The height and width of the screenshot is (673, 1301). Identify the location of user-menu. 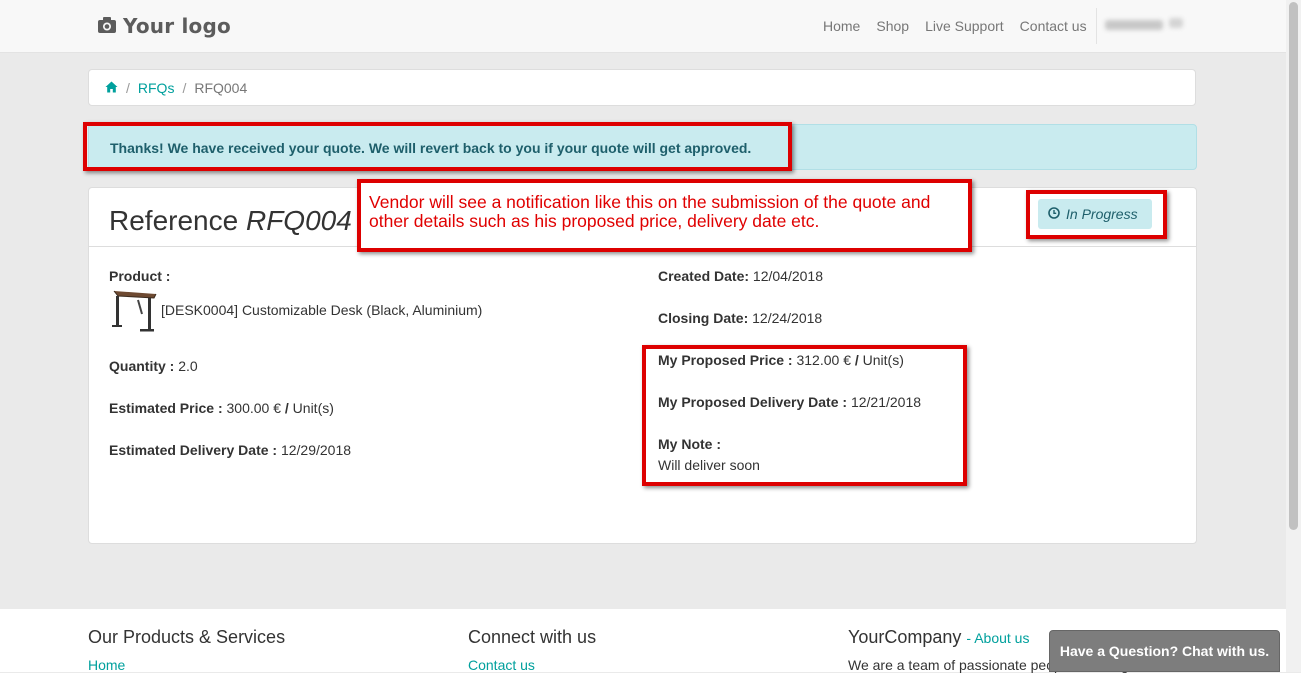
(1146, 26).